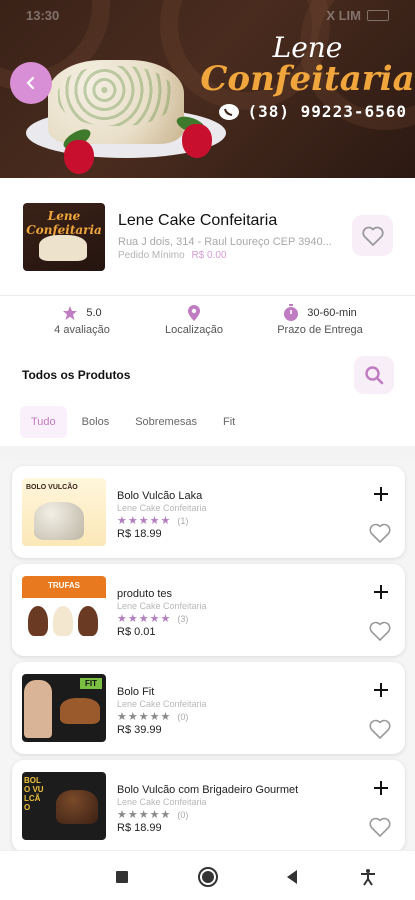 The image size is (415, 900). Describe the element at coordinates (96, 422) in the screenshot. I see `tab-bolos: Bolos` at that location.